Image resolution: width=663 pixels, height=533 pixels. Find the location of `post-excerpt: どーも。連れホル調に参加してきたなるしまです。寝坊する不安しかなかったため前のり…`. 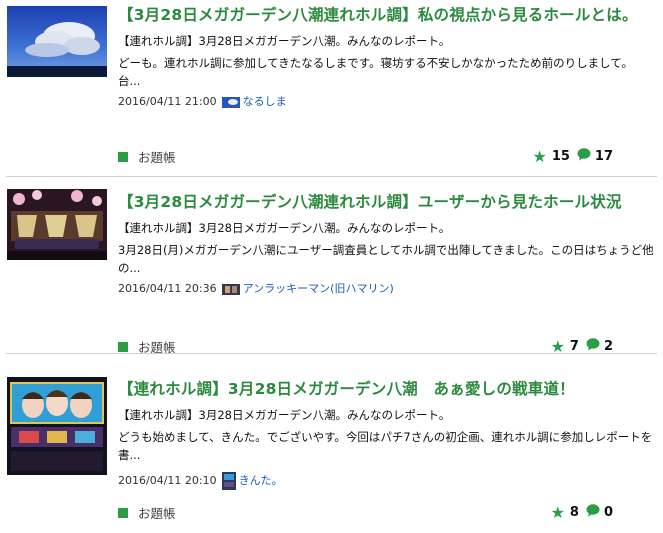

post-excerpt: どーも。連れホル調に参加してきたなるしまです。寝坊する不安しかなかったため前のり… is located at coordinates (375, 72).